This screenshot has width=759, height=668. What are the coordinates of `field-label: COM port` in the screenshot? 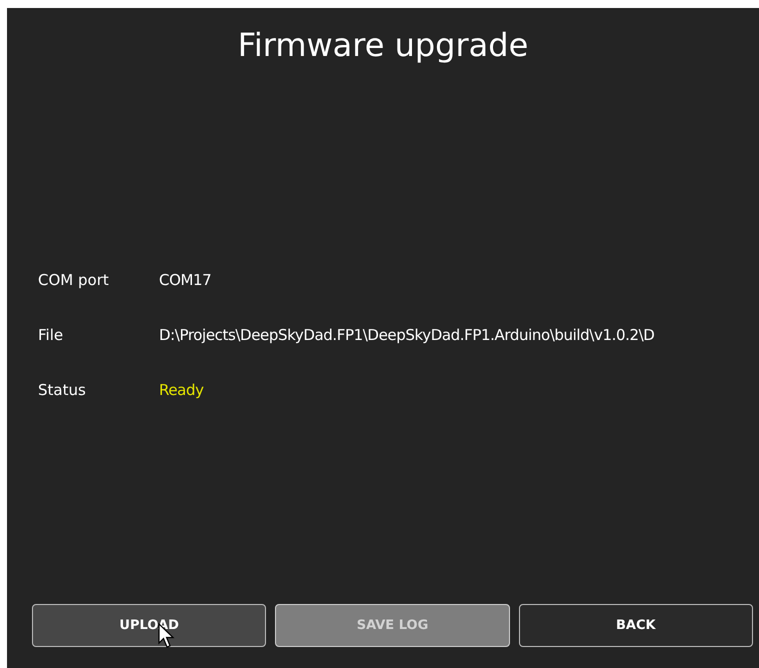 It's located at (74, 279).